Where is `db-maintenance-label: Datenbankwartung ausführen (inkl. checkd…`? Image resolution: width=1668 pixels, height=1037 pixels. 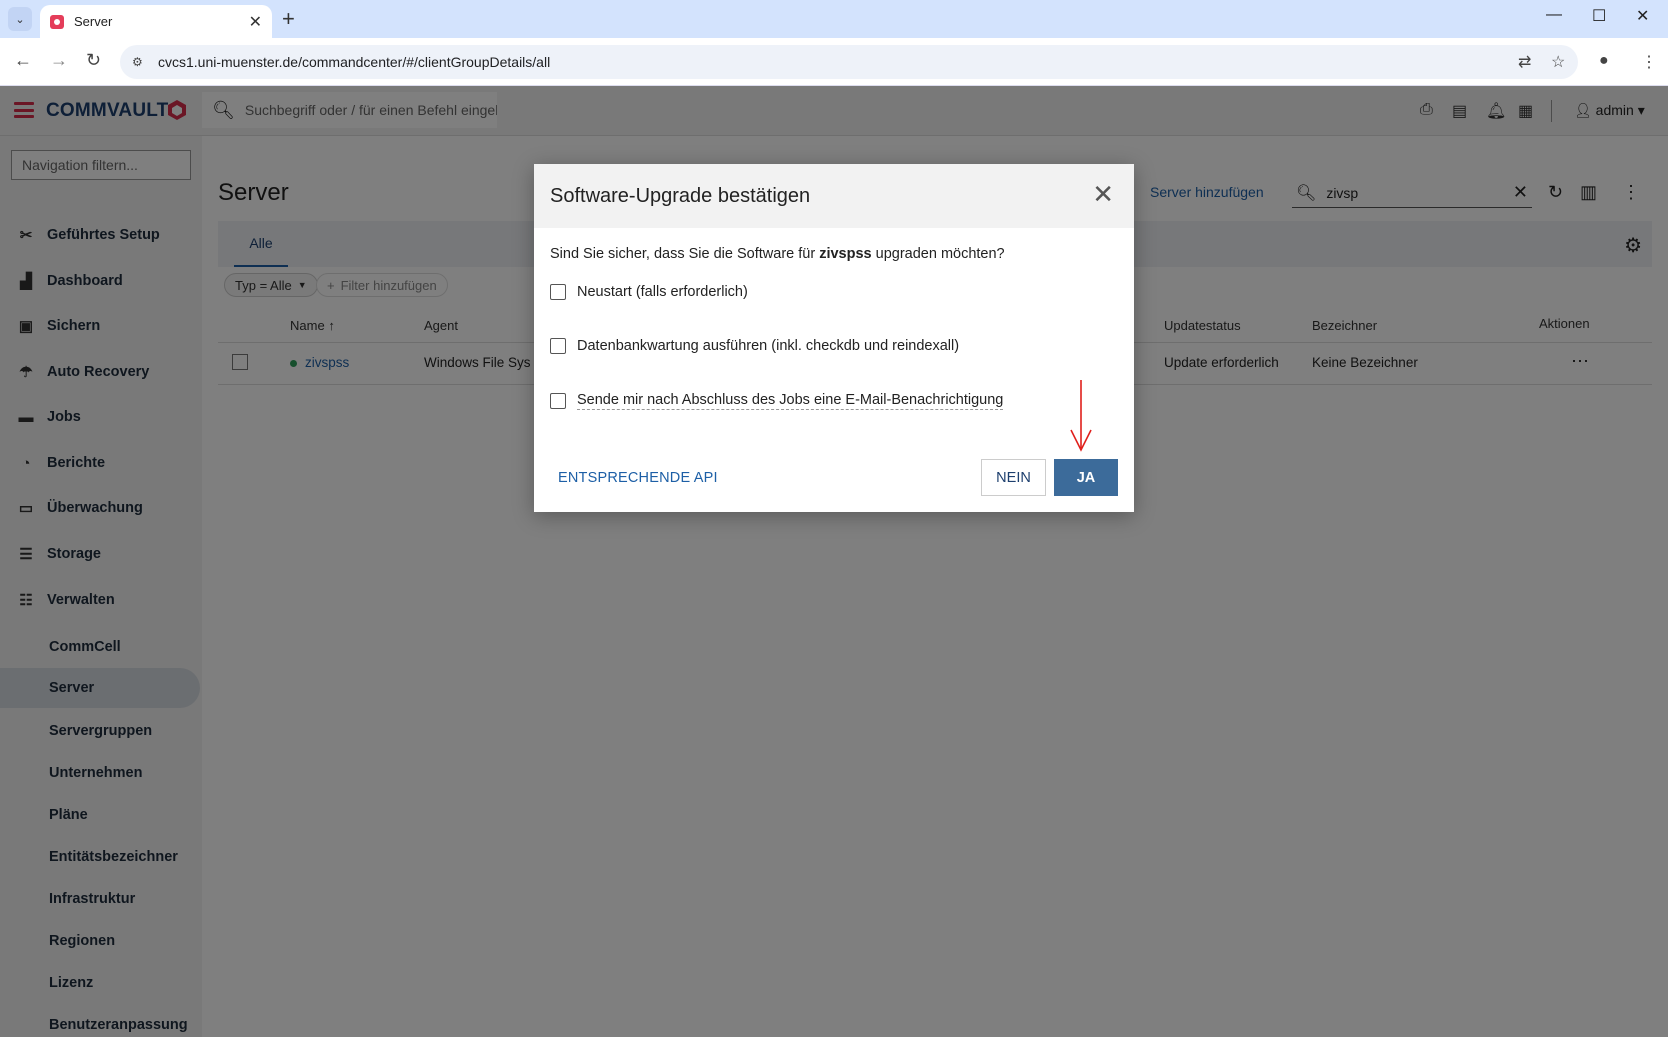
db-maintenance-label: Datenbankwartung ausführen (inkl. checkd… is located at coordinates (768, 346).